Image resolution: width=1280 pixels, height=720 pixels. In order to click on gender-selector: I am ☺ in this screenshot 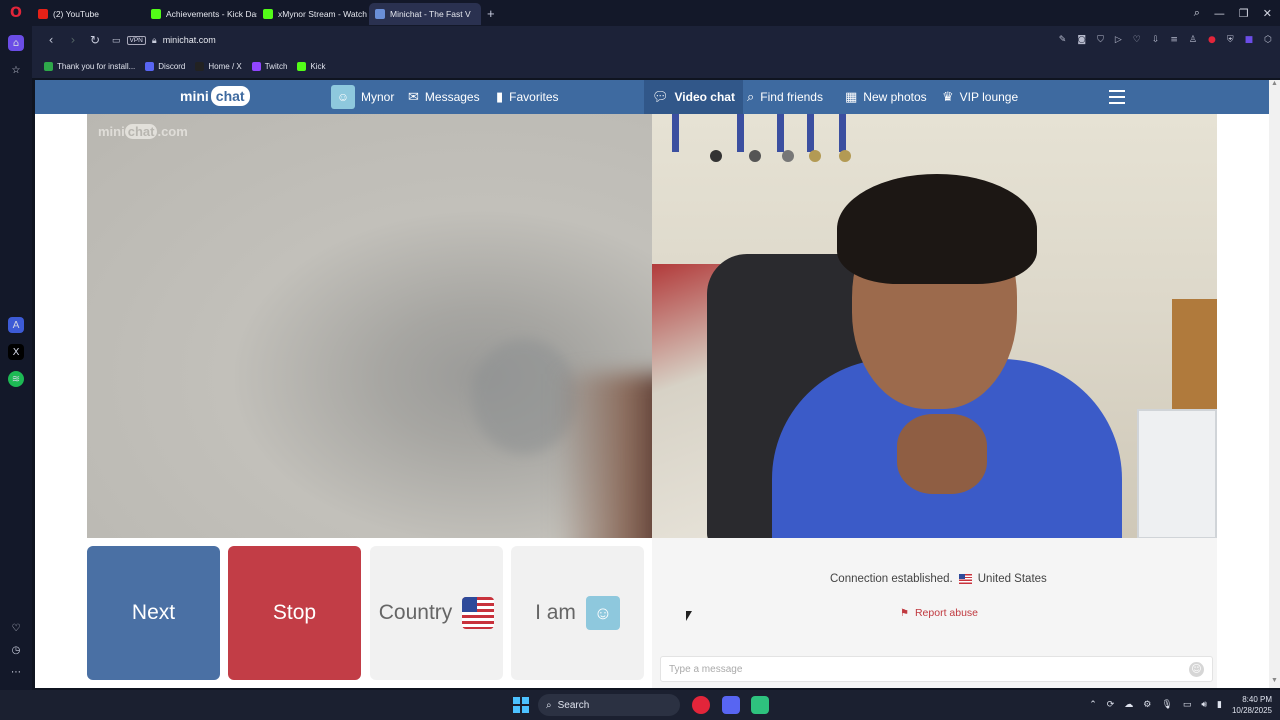, I will do `click(577, 613)`.